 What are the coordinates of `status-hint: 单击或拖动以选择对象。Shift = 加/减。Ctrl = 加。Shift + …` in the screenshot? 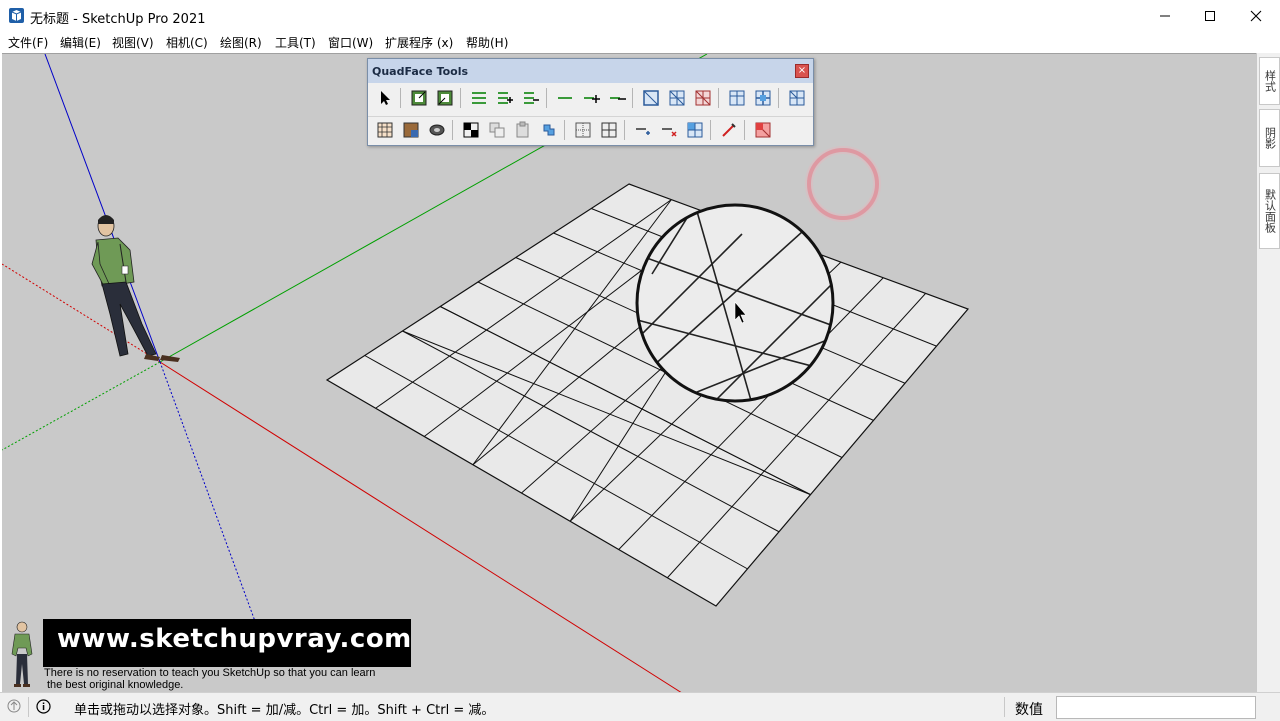 It's located at (284, 710).